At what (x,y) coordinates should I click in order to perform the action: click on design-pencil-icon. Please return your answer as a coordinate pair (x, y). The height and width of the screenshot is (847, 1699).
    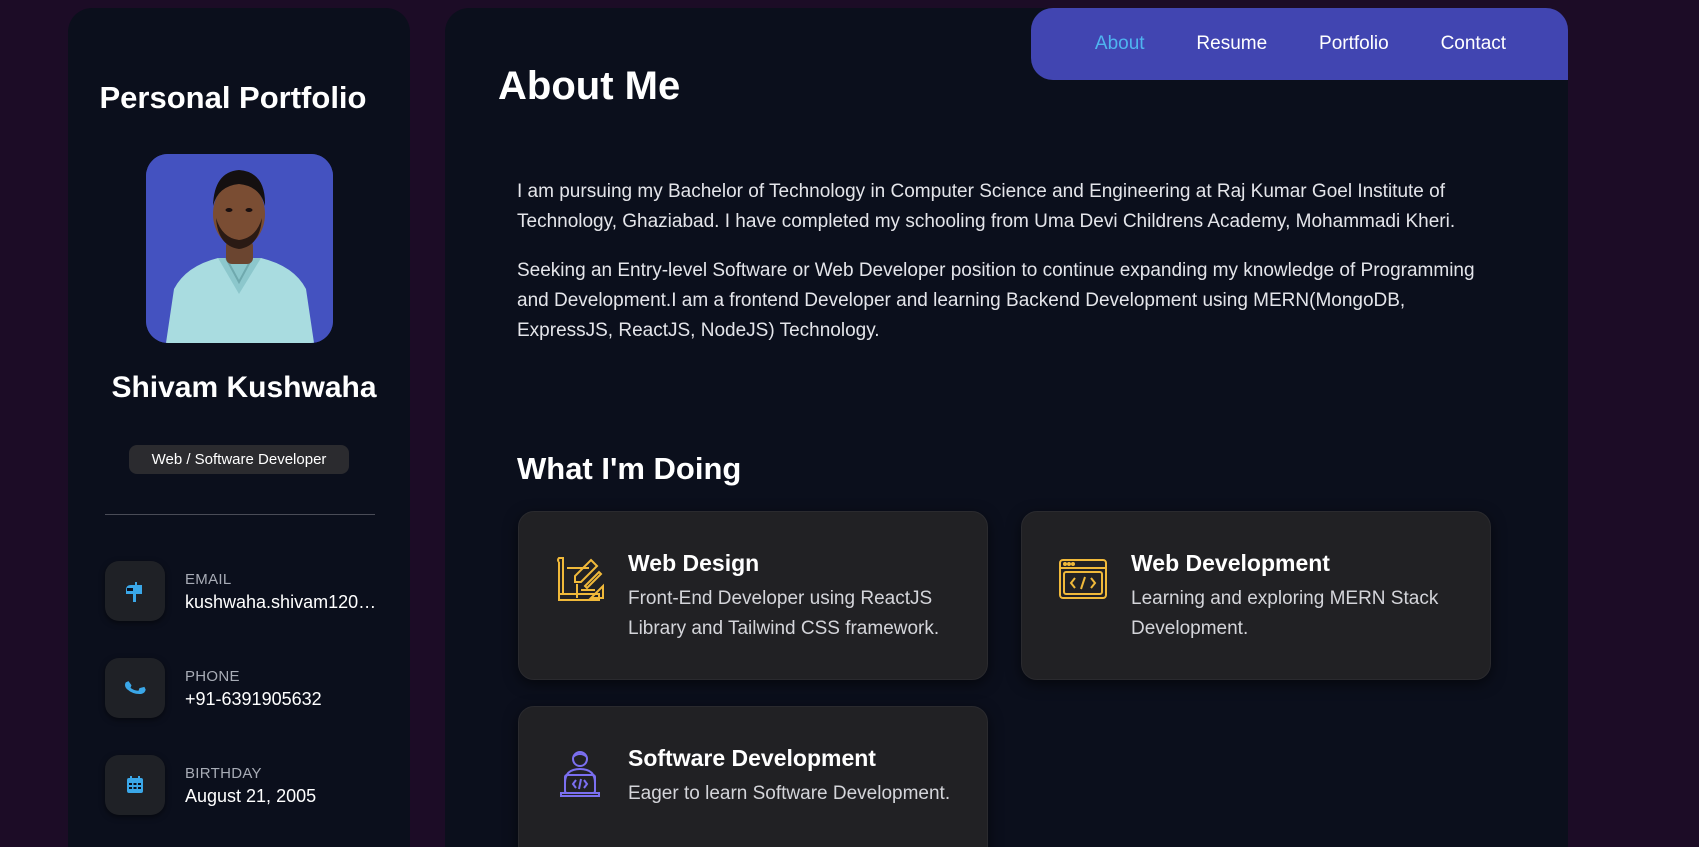
    Looking at the image, I should click on (580, 579).